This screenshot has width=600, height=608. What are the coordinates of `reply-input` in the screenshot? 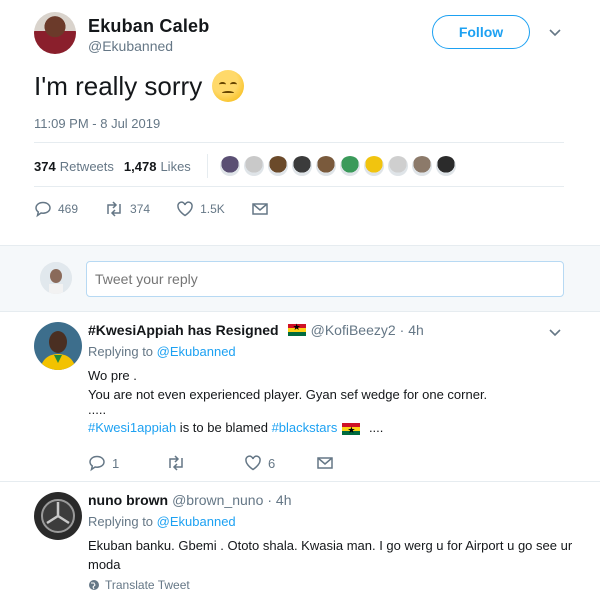 It's located at (325, 279).